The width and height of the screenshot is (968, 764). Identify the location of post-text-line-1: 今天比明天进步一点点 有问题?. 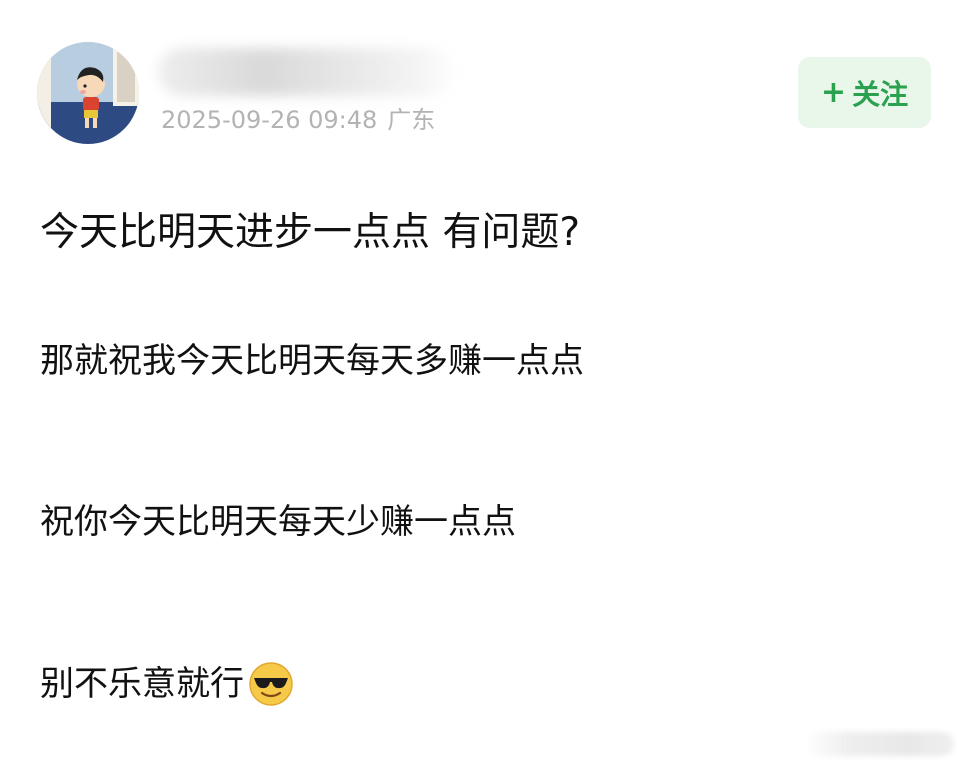
(310, 232).